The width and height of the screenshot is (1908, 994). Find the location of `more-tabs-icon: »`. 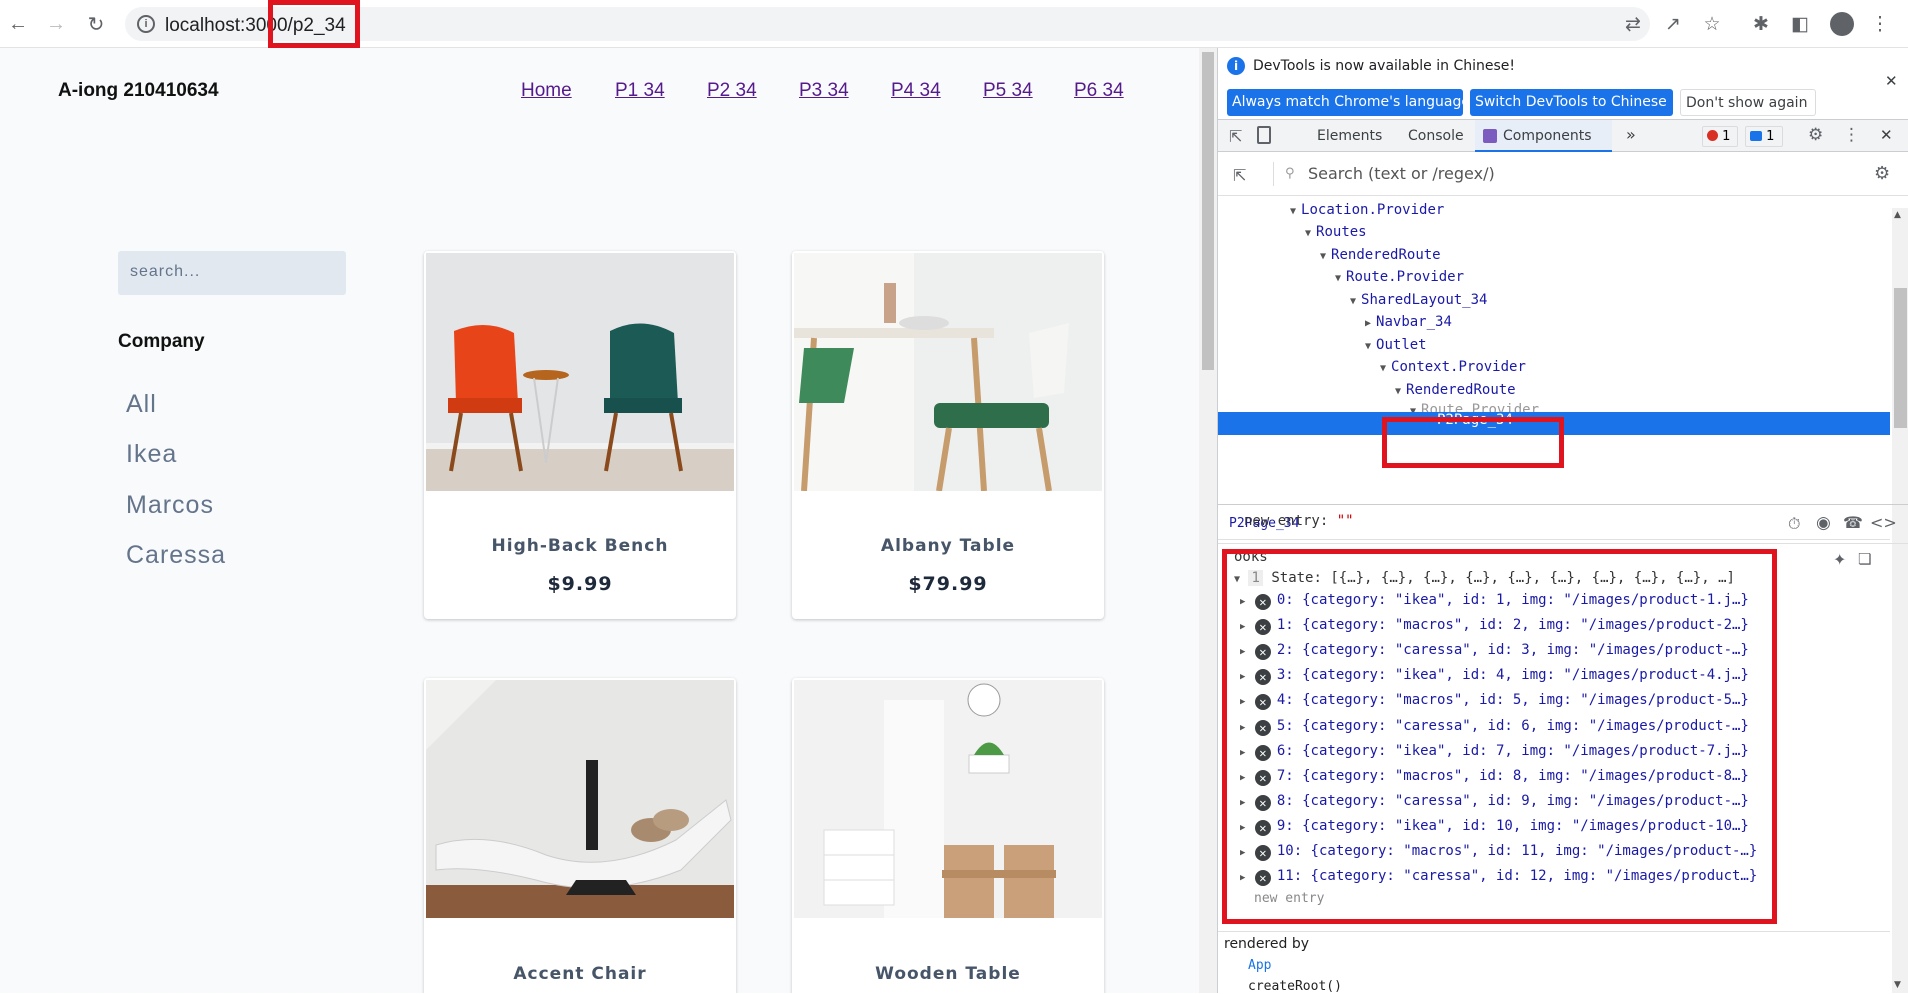

more-tabs-icon: » is located at coordinates (1631, 134).